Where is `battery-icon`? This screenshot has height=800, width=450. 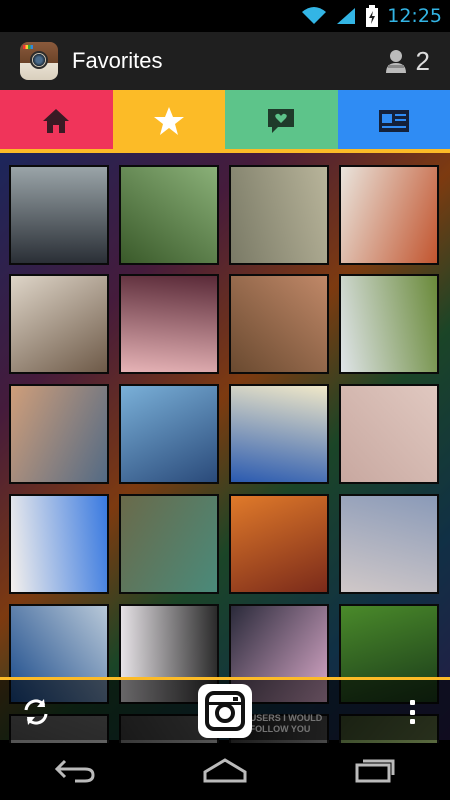
battery-icon is located at coordinates (372, 16).